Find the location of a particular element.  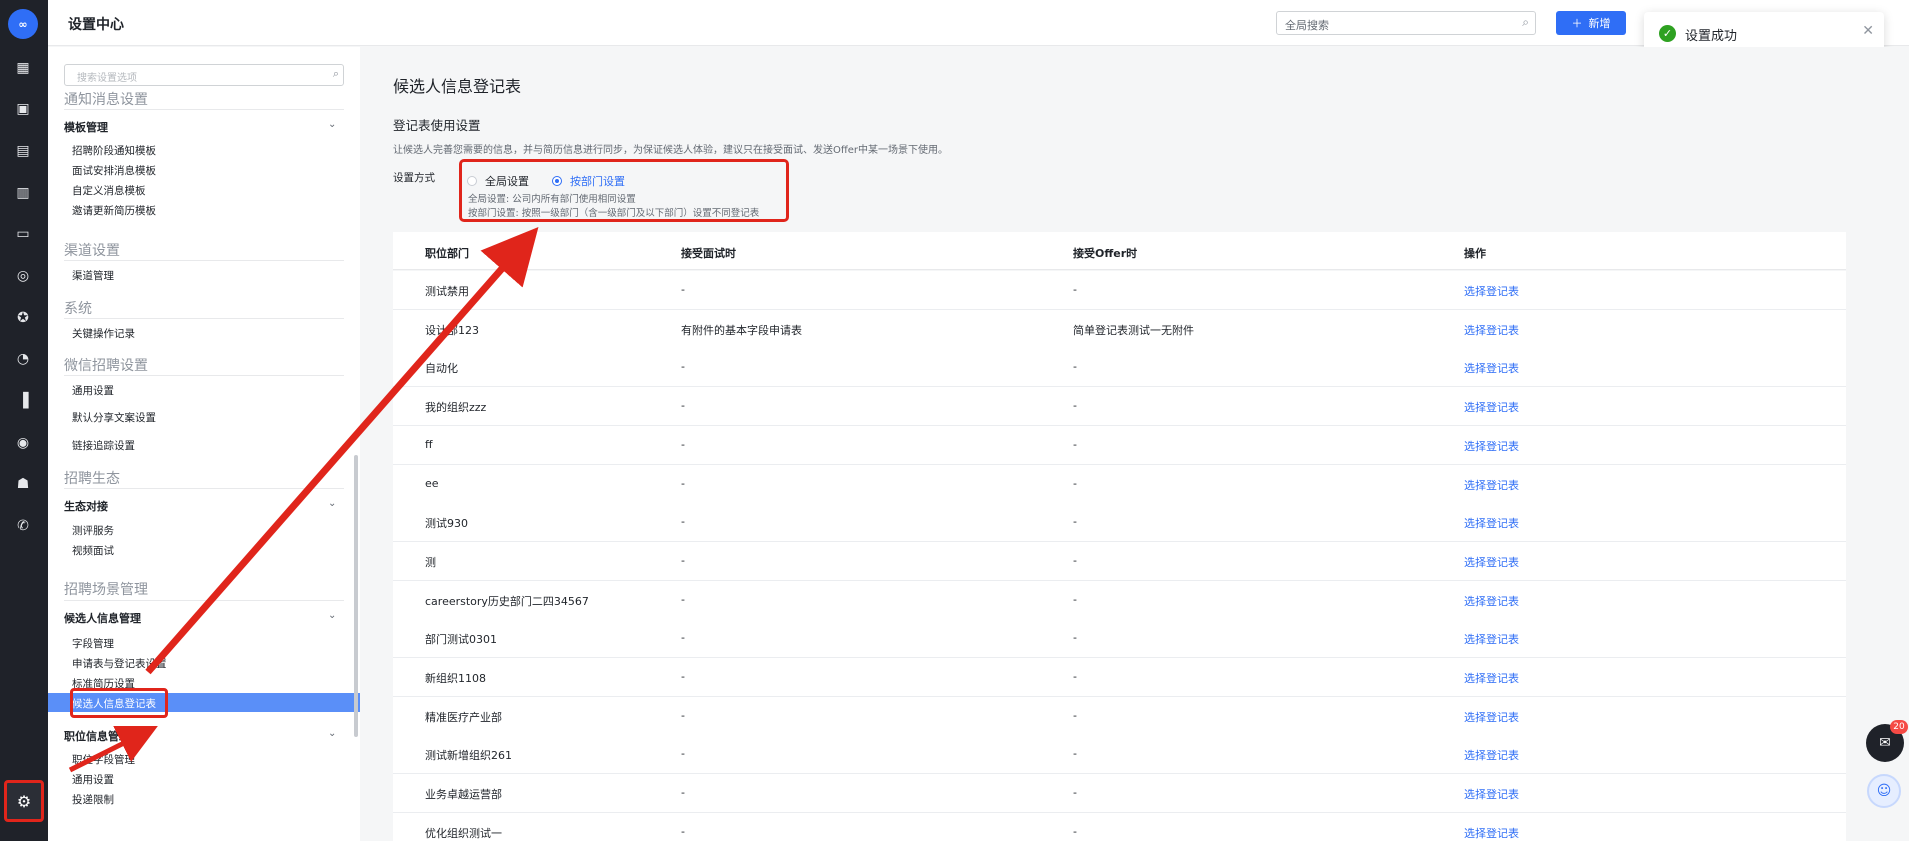

sidebar-item-position-fields: 职位字段管理 is located at coordinates (103, 759).